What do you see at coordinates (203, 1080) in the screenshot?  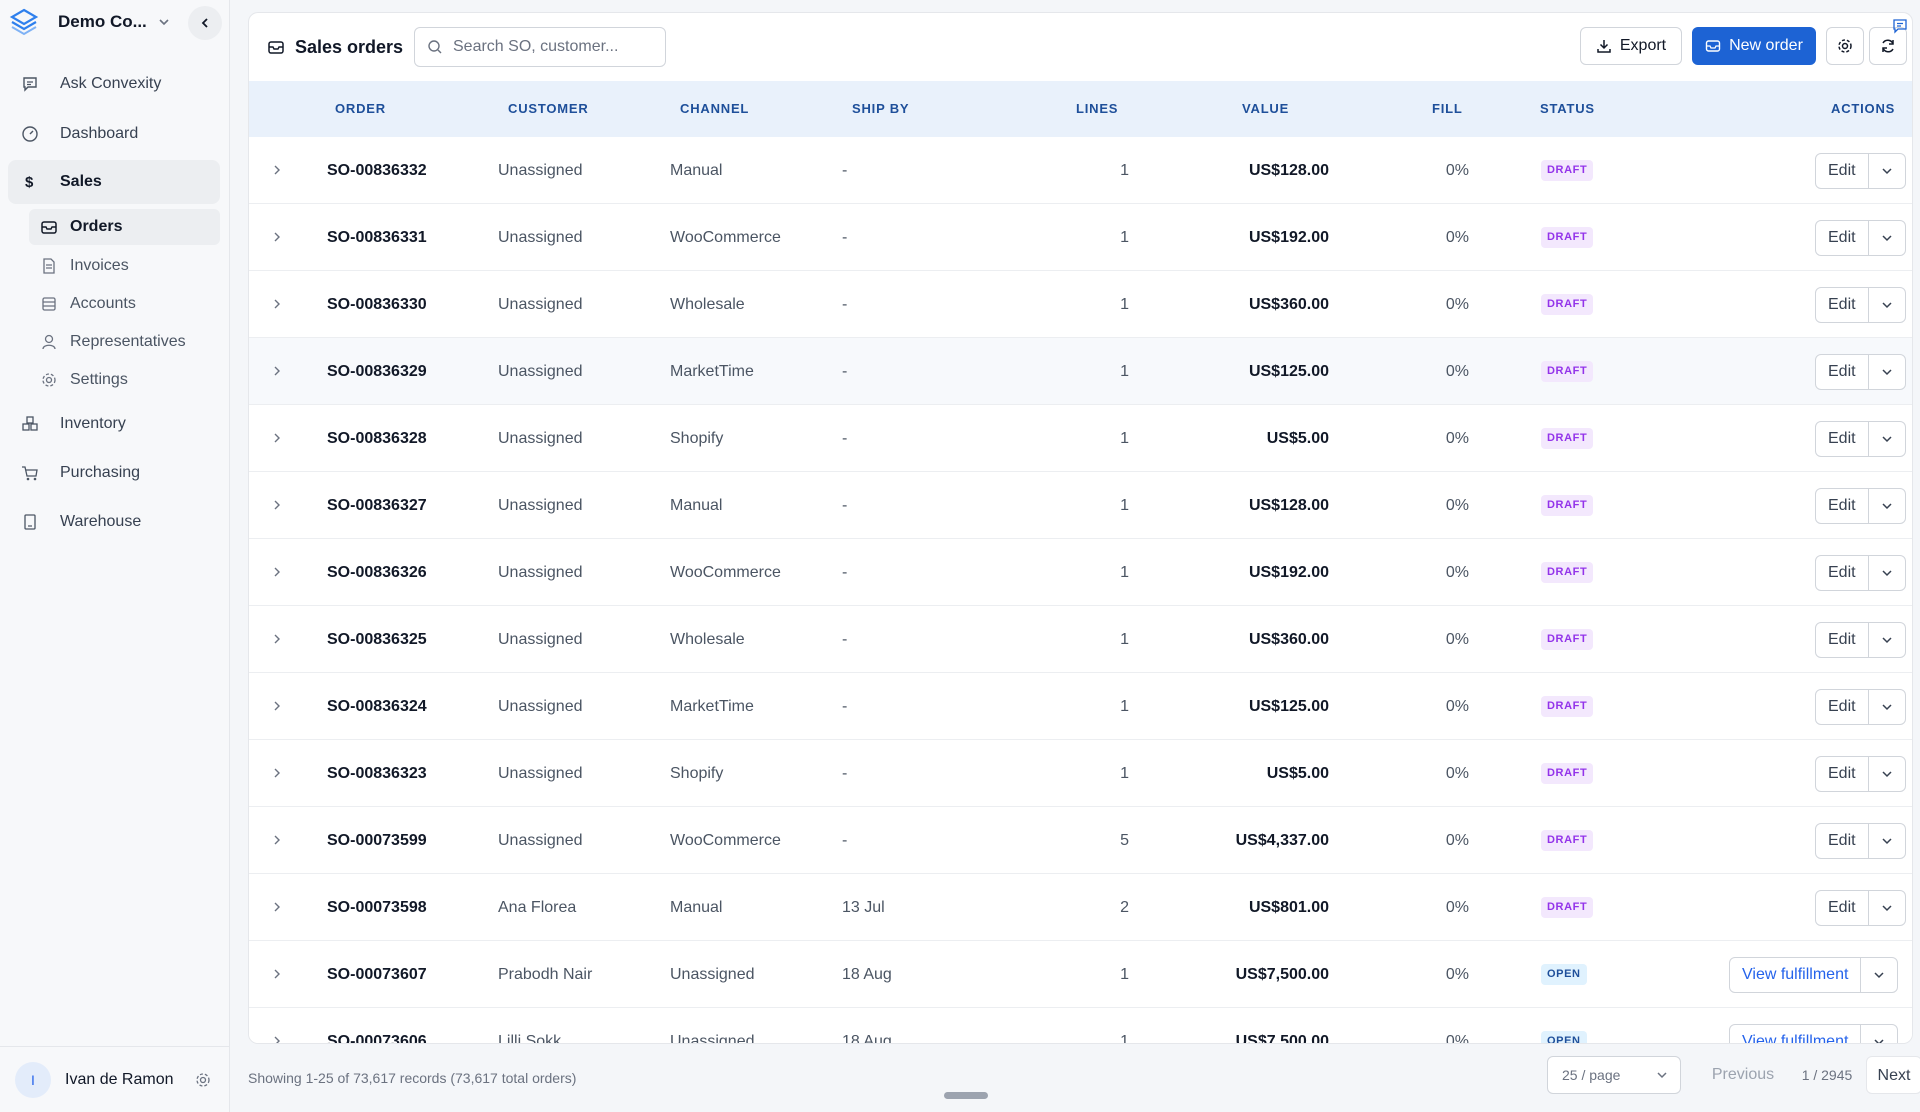 I see `gear-icon` at bounding box center [203, 1080].